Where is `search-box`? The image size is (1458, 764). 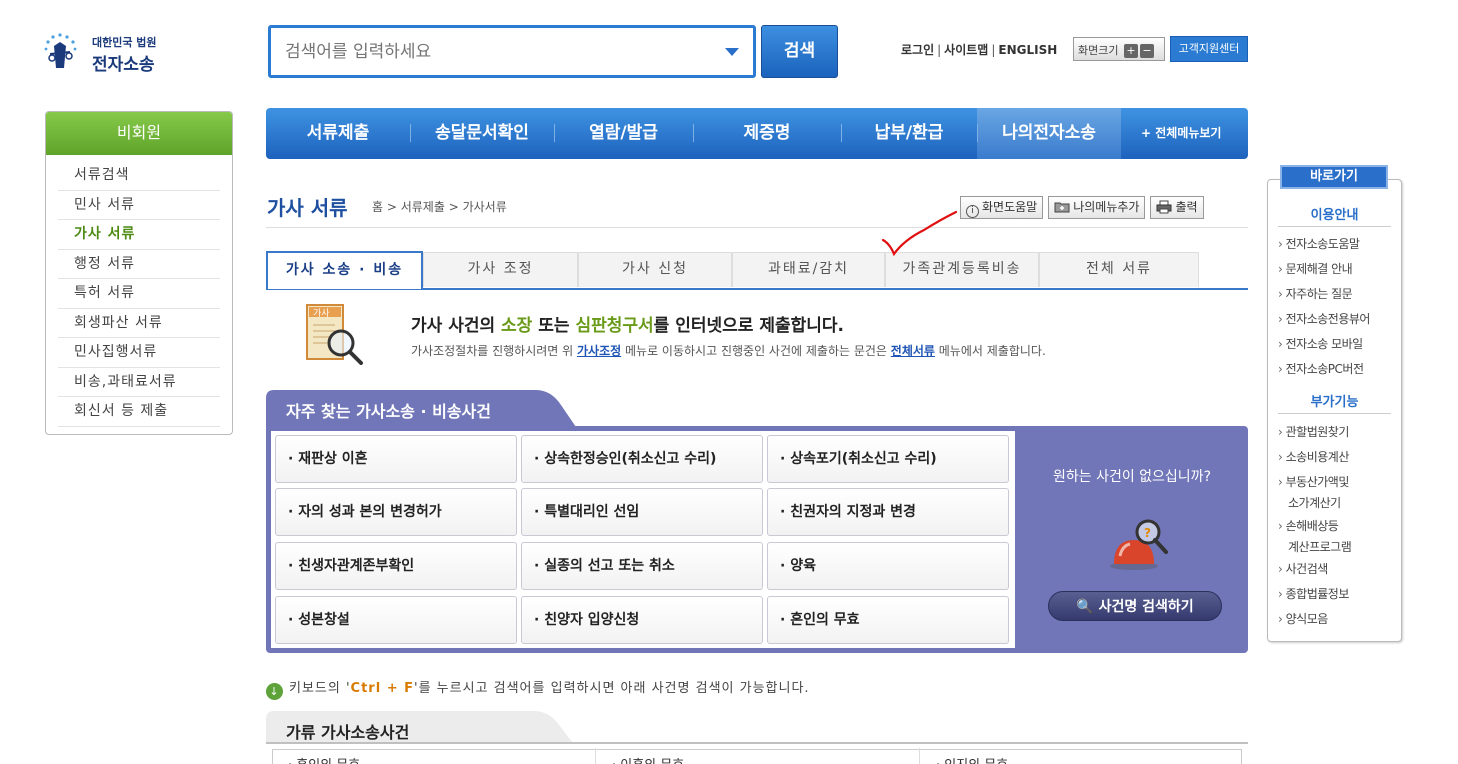 search-box is located at coordinates (512, 51).